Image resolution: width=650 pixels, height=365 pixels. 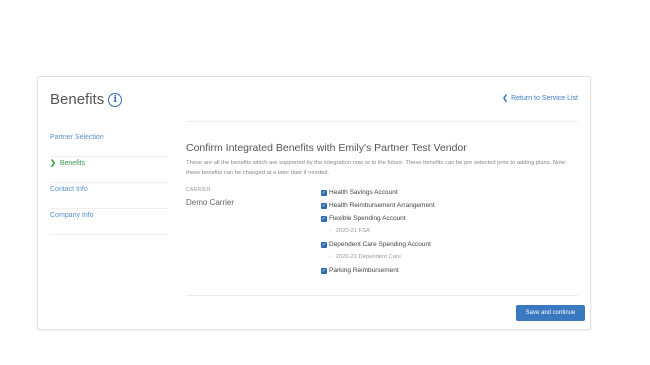 I want to click on benefit-plan-item: ◦ 2020-21 Dependent Care, so click(x=378, y=257).